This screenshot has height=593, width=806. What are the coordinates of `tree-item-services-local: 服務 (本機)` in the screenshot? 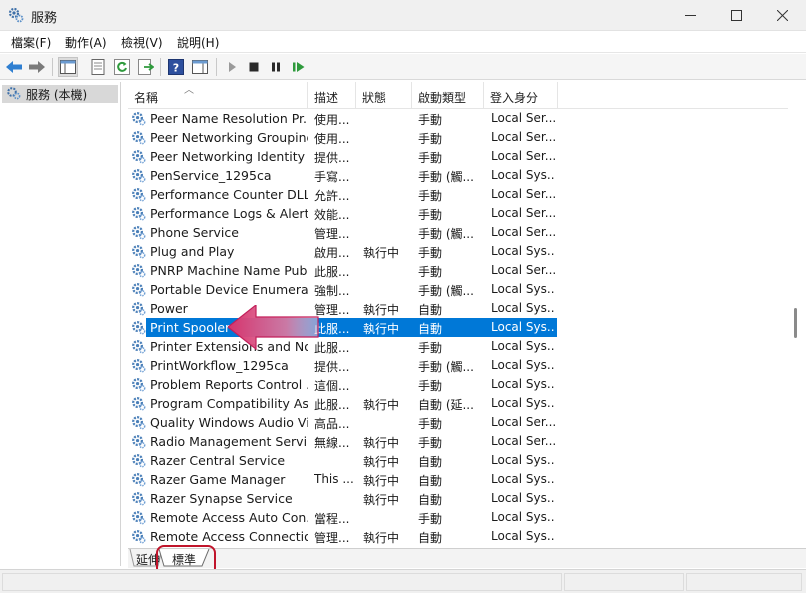 It's located at (60, 94).